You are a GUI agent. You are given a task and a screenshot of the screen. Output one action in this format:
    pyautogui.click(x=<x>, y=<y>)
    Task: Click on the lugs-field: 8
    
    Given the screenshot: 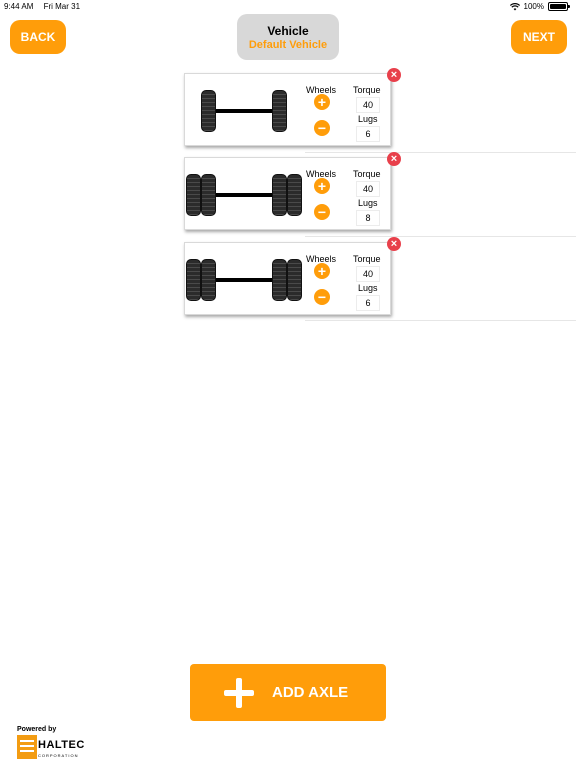 What is the action you would take?
    pyautogui.click(x=368, y=218)
    